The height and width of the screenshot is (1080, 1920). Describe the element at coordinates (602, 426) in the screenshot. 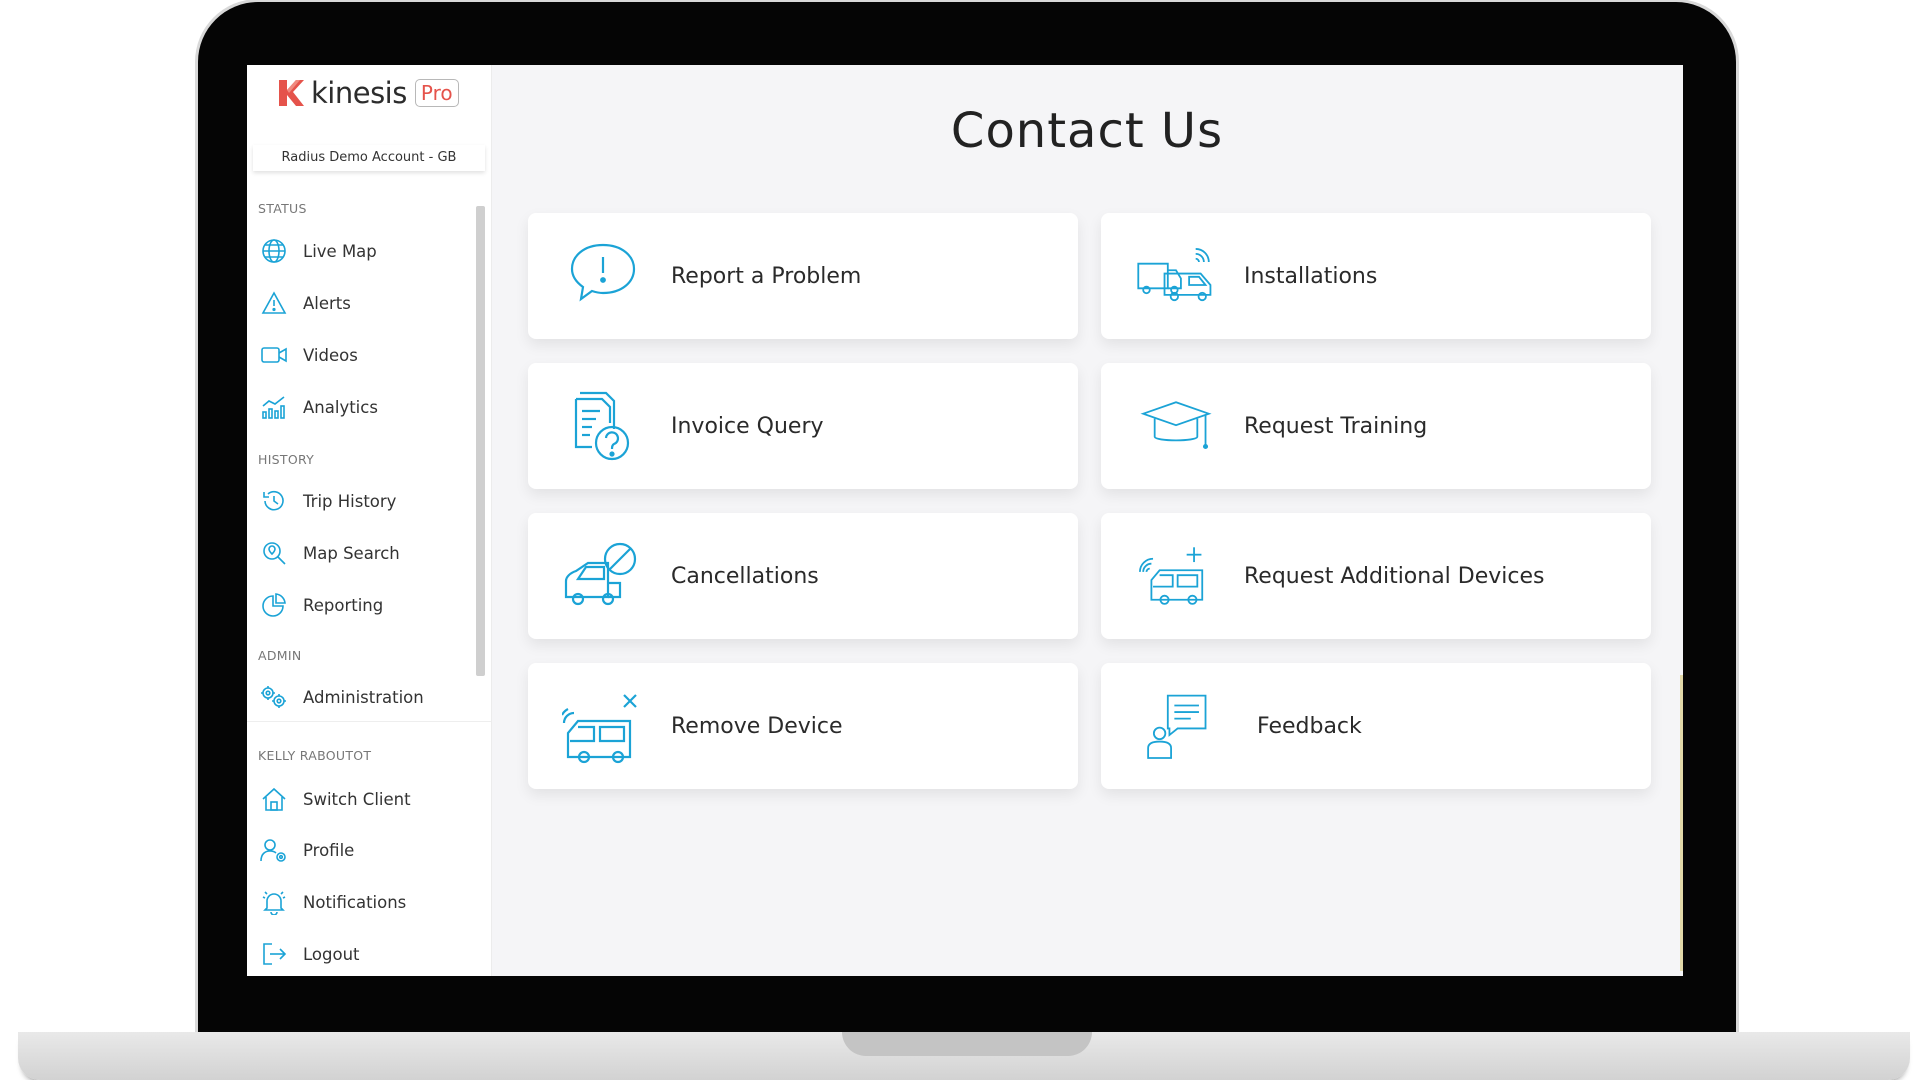

I see `invoice-question-icon` at that location.